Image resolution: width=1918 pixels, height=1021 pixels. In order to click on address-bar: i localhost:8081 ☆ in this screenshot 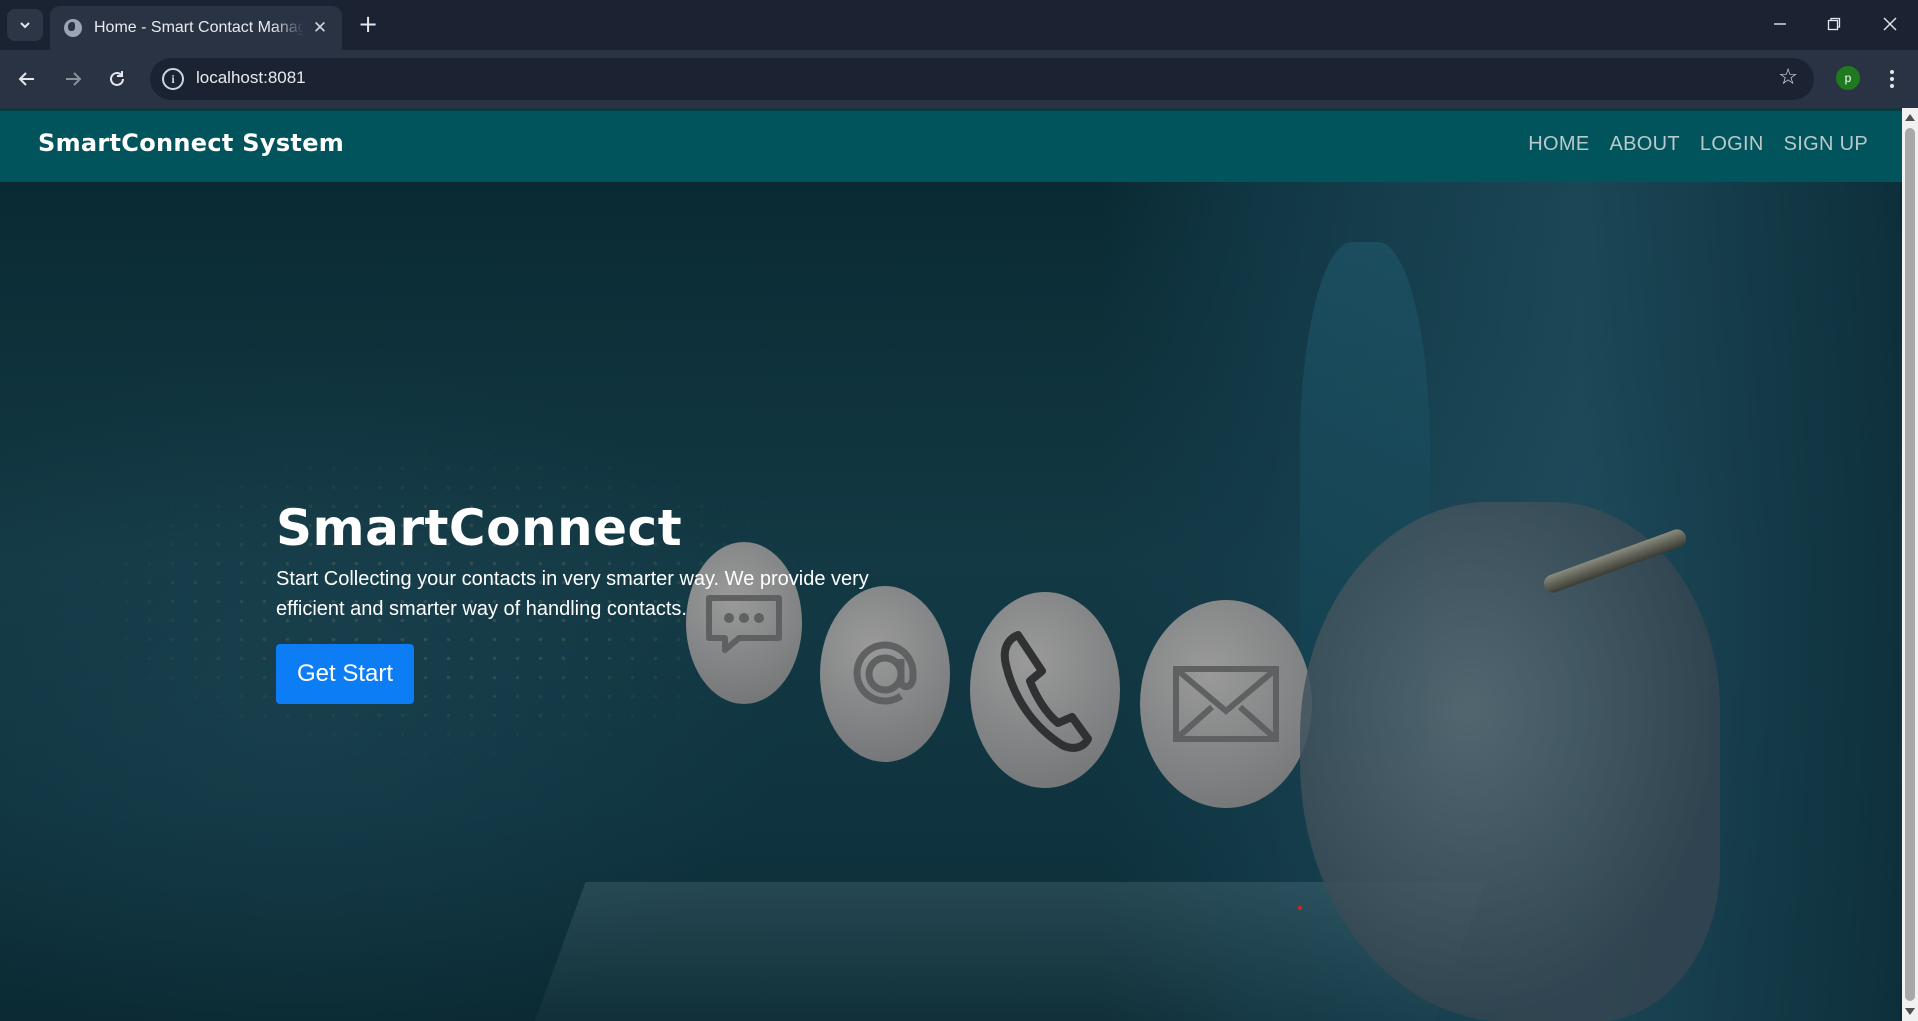, I will do `click(982, 79)`.